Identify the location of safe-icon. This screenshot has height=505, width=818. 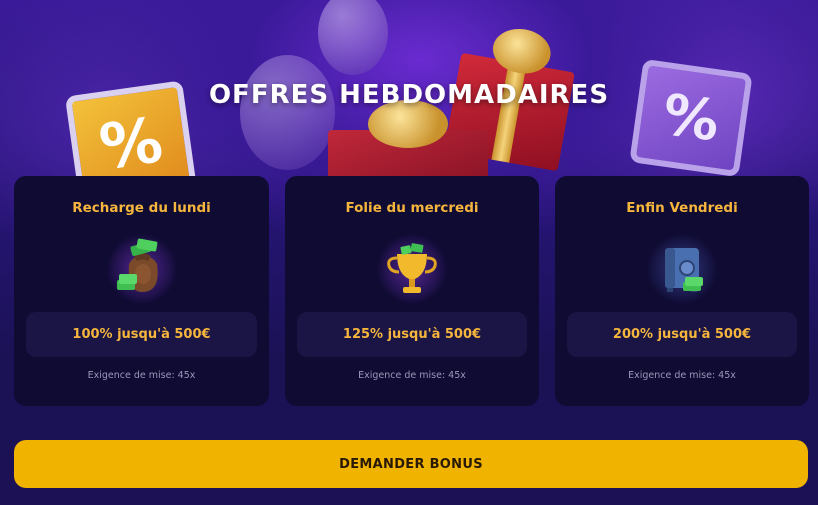
(682, 269).